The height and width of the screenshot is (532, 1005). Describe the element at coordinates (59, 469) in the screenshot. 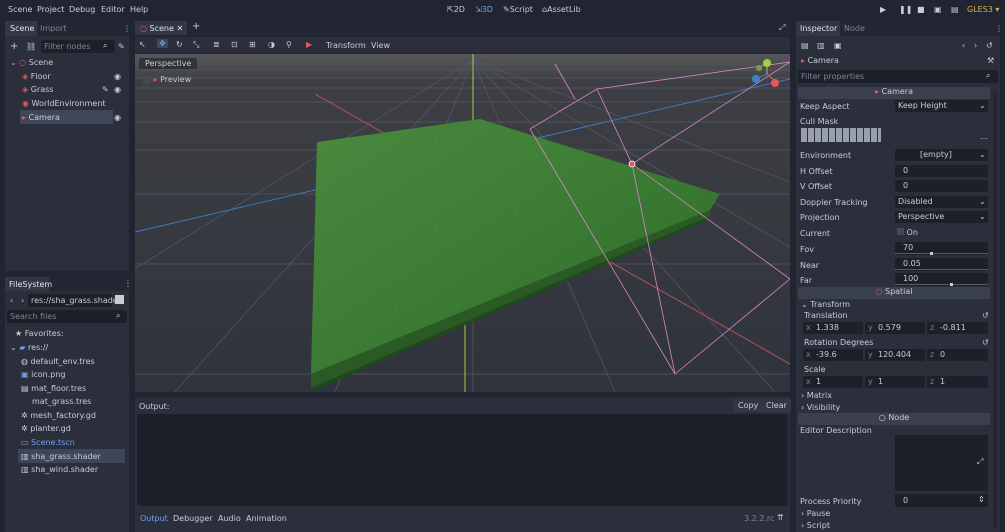

I see `file-item: ▥ sha_wind.shader` at that location.